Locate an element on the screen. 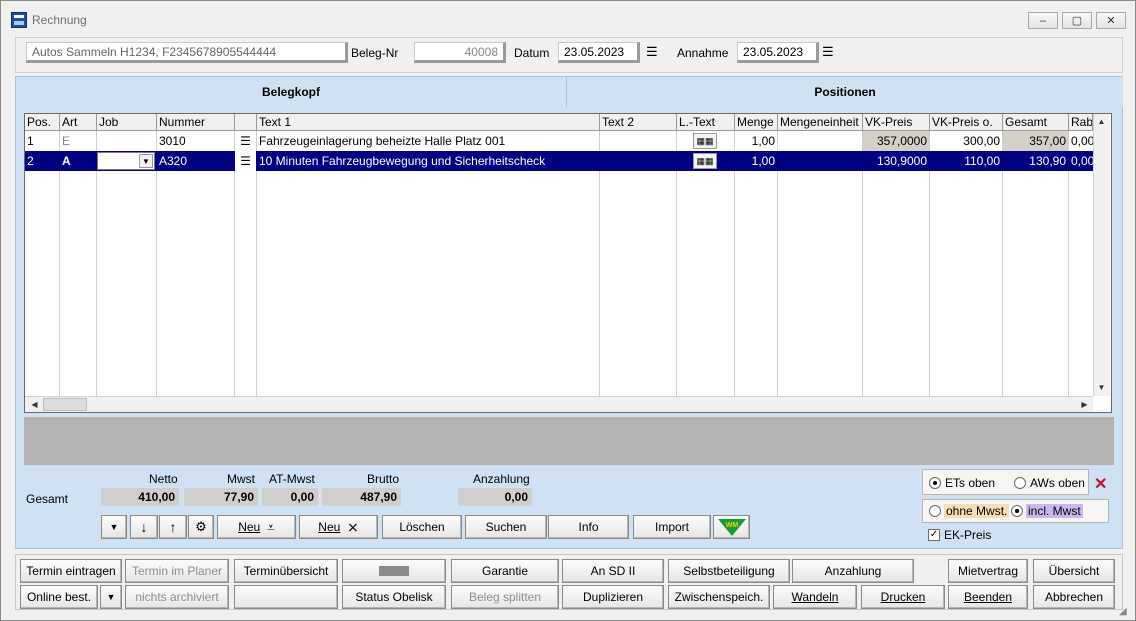 The width and height of the screenshot is (1136, 621). move-up-button: ↑ is located at coordinates (173, 527).